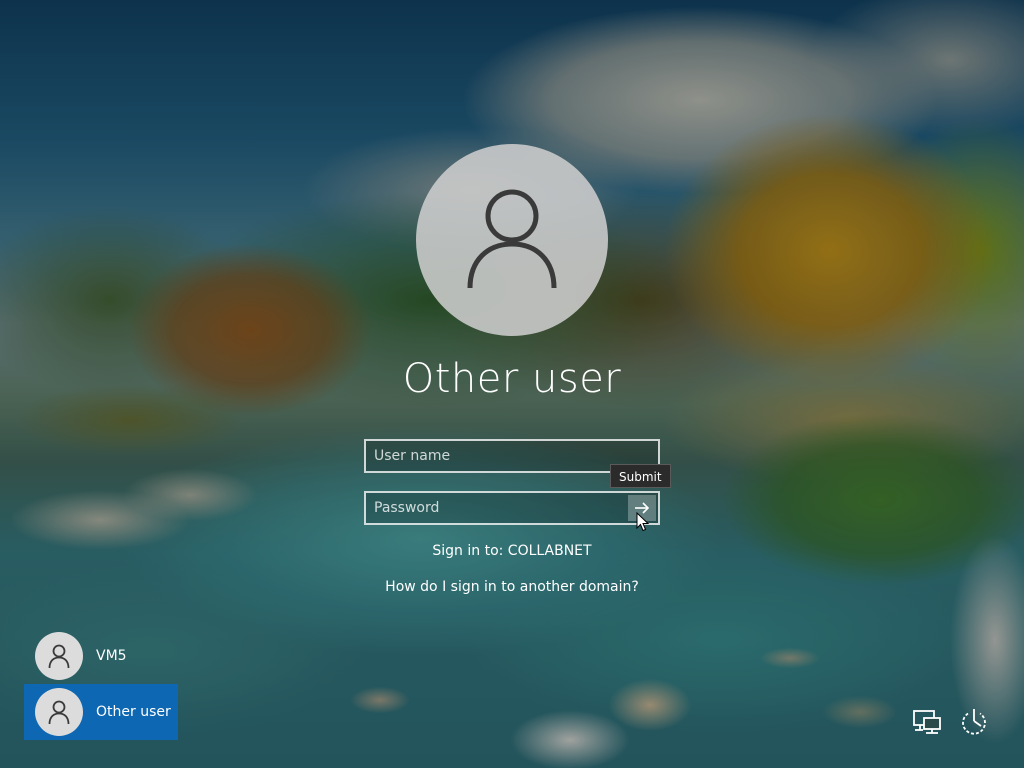 The width and height of the screenshot is (1024, 768). Describe the element at coordinates (640, 476) in the screenshot. I see `submit-tooltip: Submit` at that location.